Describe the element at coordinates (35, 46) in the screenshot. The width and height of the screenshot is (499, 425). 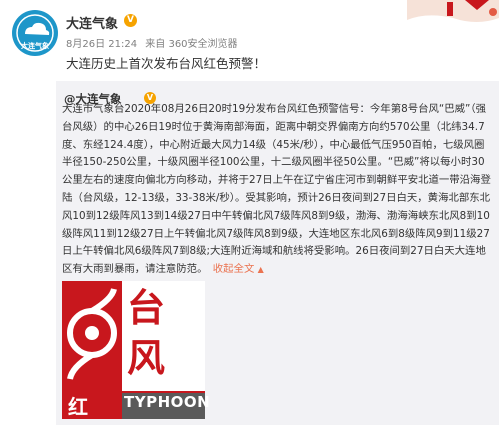
I see `avatar-label: 大连气象` at that location.